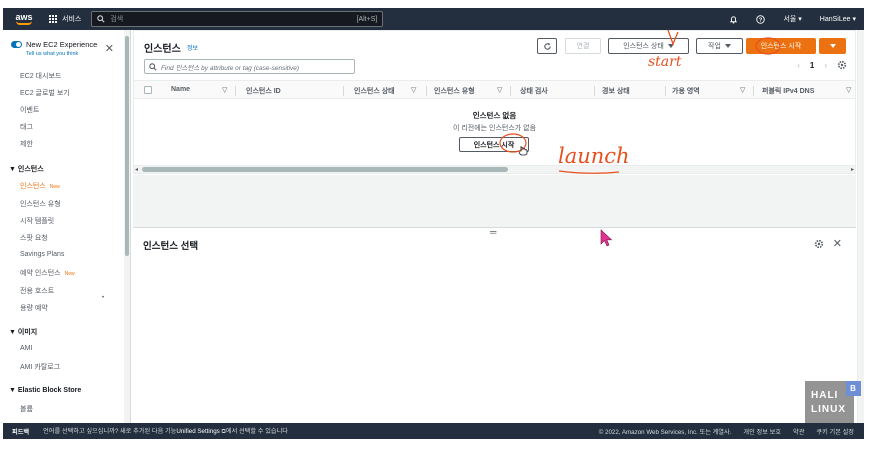  What do you see at coordinates (594, 156) in the screenshot?
I see `annotation-launch: launch` at bounding box center [594, 156].